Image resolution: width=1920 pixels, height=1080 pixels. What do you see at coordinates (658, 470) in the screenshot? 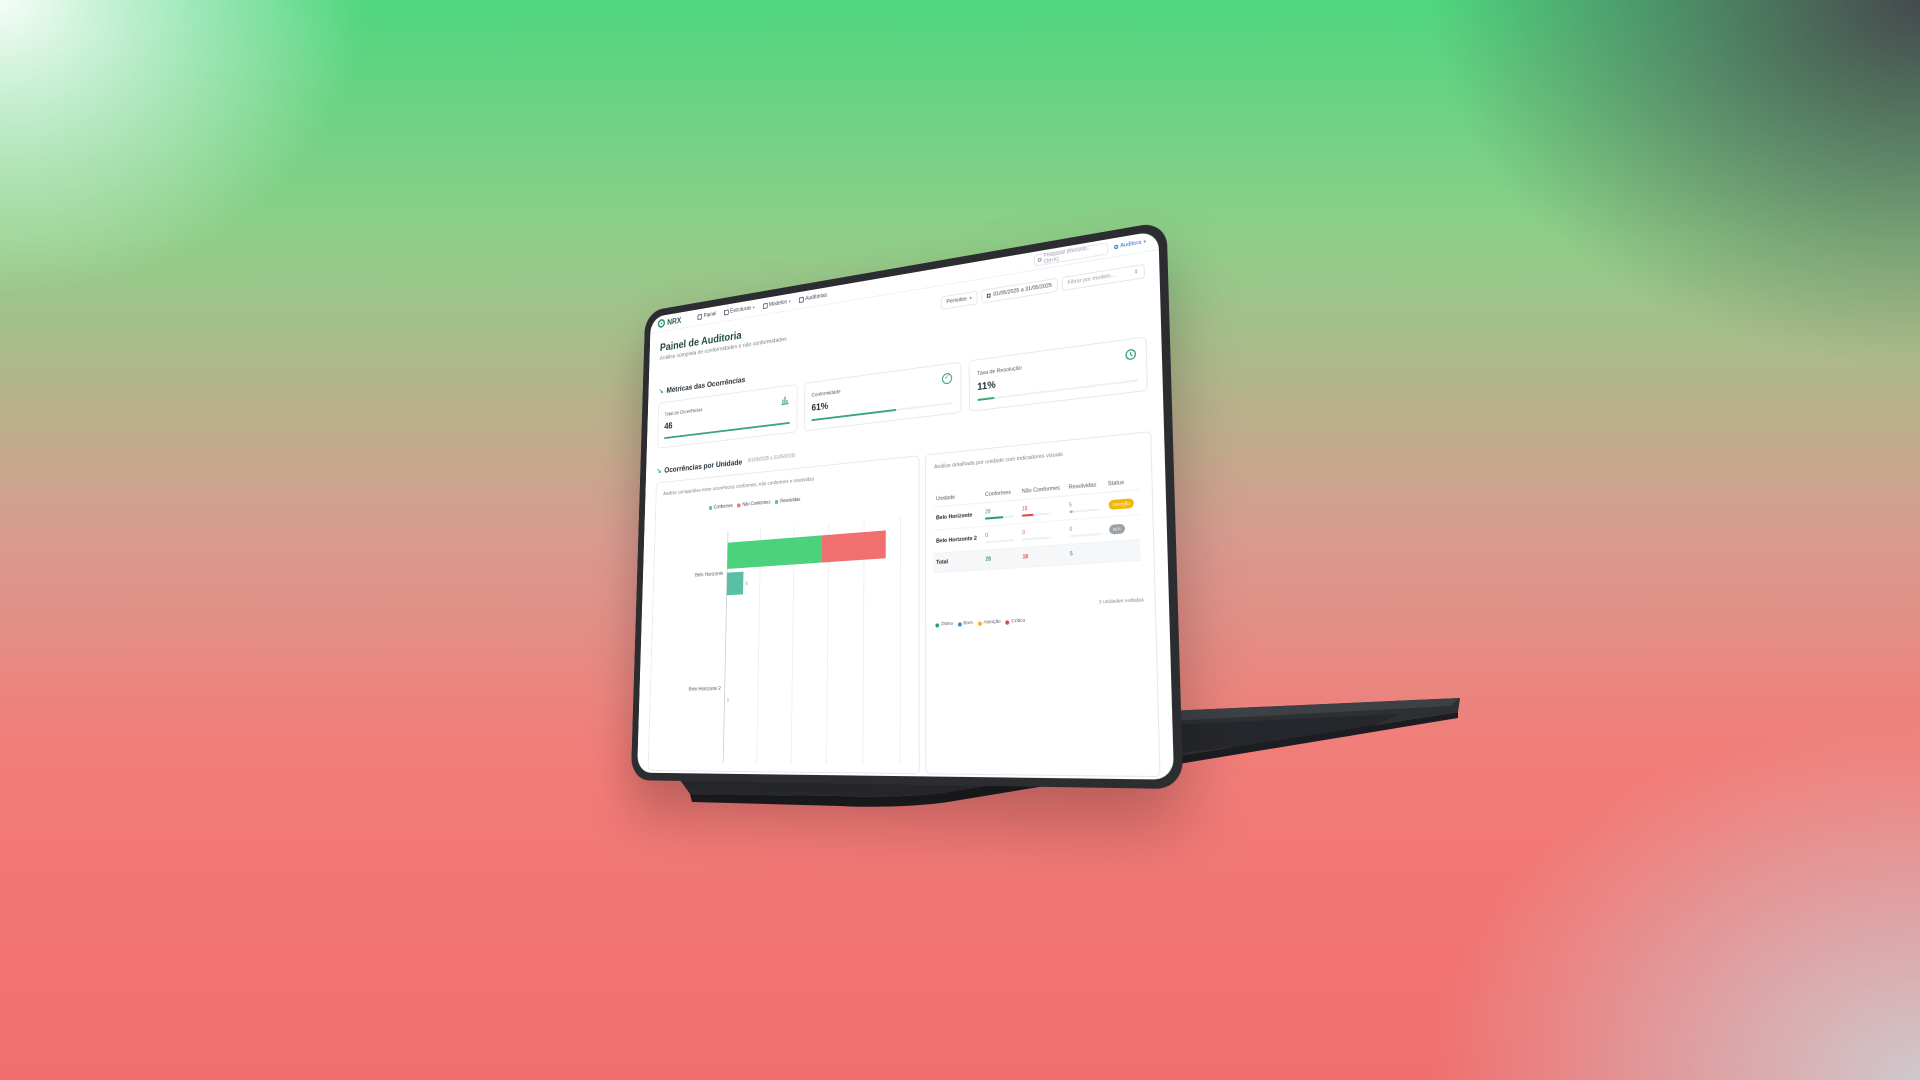
I see `trend-arrow-icon: ↘` at bounding box center [658, 470].